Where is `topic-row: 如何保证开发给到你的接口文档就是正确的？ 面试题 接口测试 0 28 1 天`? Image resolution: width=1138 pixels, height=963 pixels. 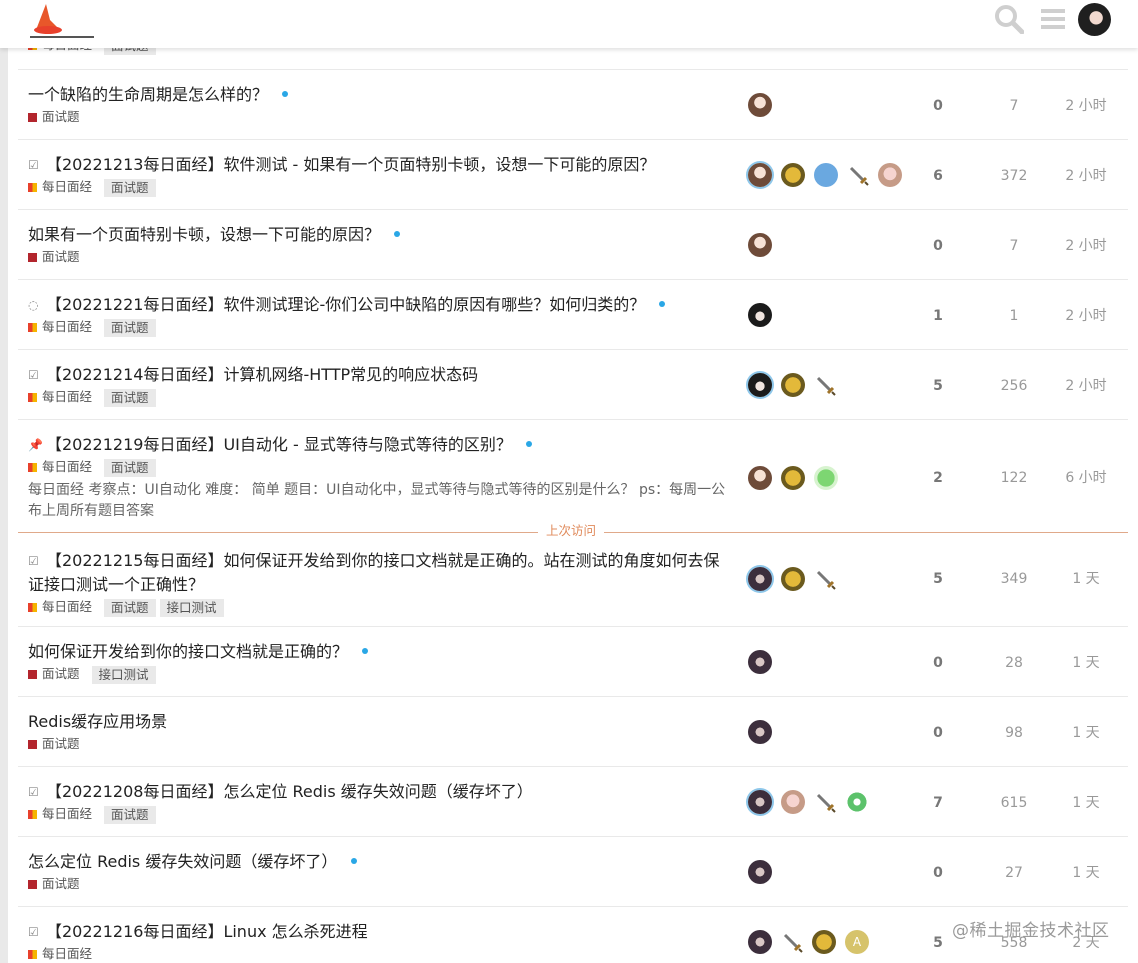
topic-row: 如何保证开发给到你的接口文档就是正确的？ 面试题 接口测试 0 28 1 天 is located at coordinates (573, 662).